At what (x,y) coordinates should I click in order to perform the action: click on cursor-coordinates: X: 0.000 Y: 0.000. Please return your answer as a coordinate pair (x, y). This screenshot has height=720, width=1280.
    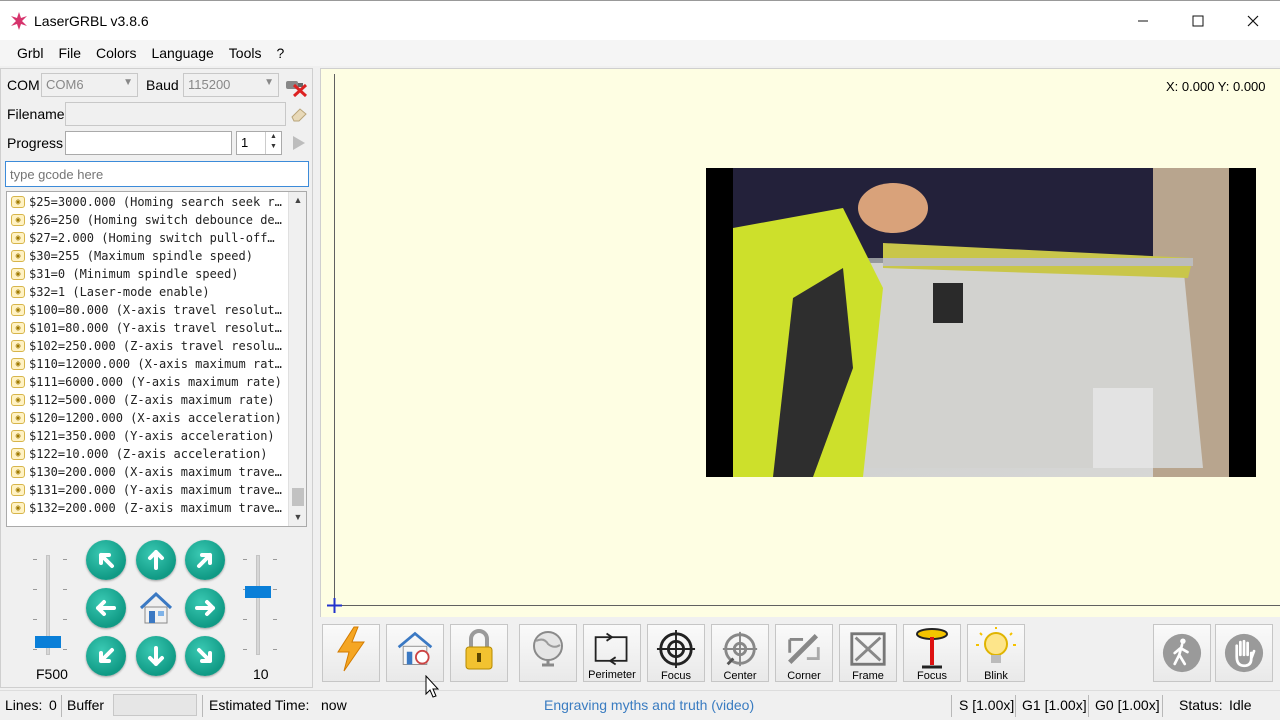
    Looking at the image, I should click on (1216, 86).